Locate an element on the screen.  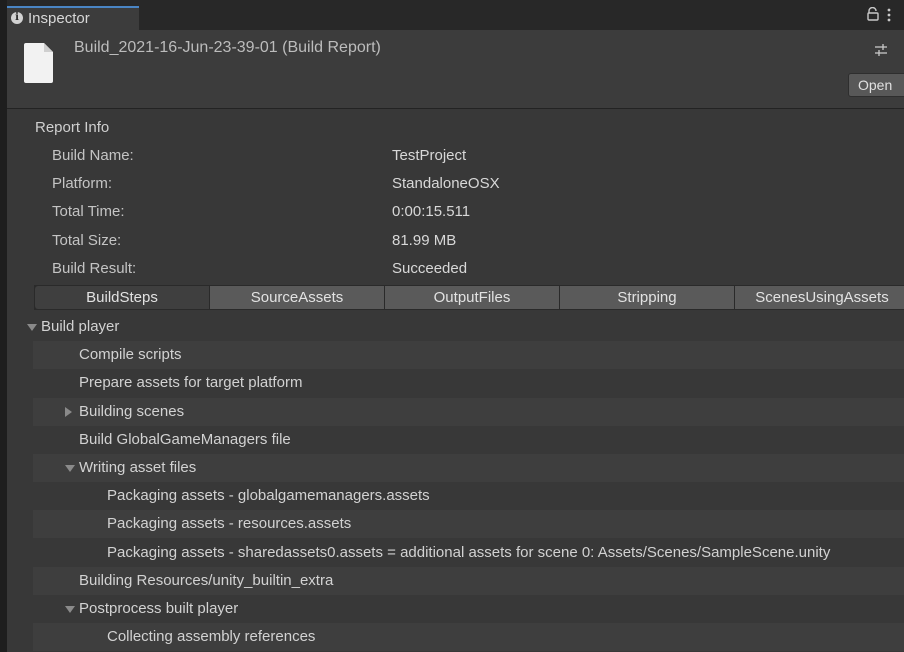
tab-buildsteps: BuildSteps is located at coordinates (122, 297).